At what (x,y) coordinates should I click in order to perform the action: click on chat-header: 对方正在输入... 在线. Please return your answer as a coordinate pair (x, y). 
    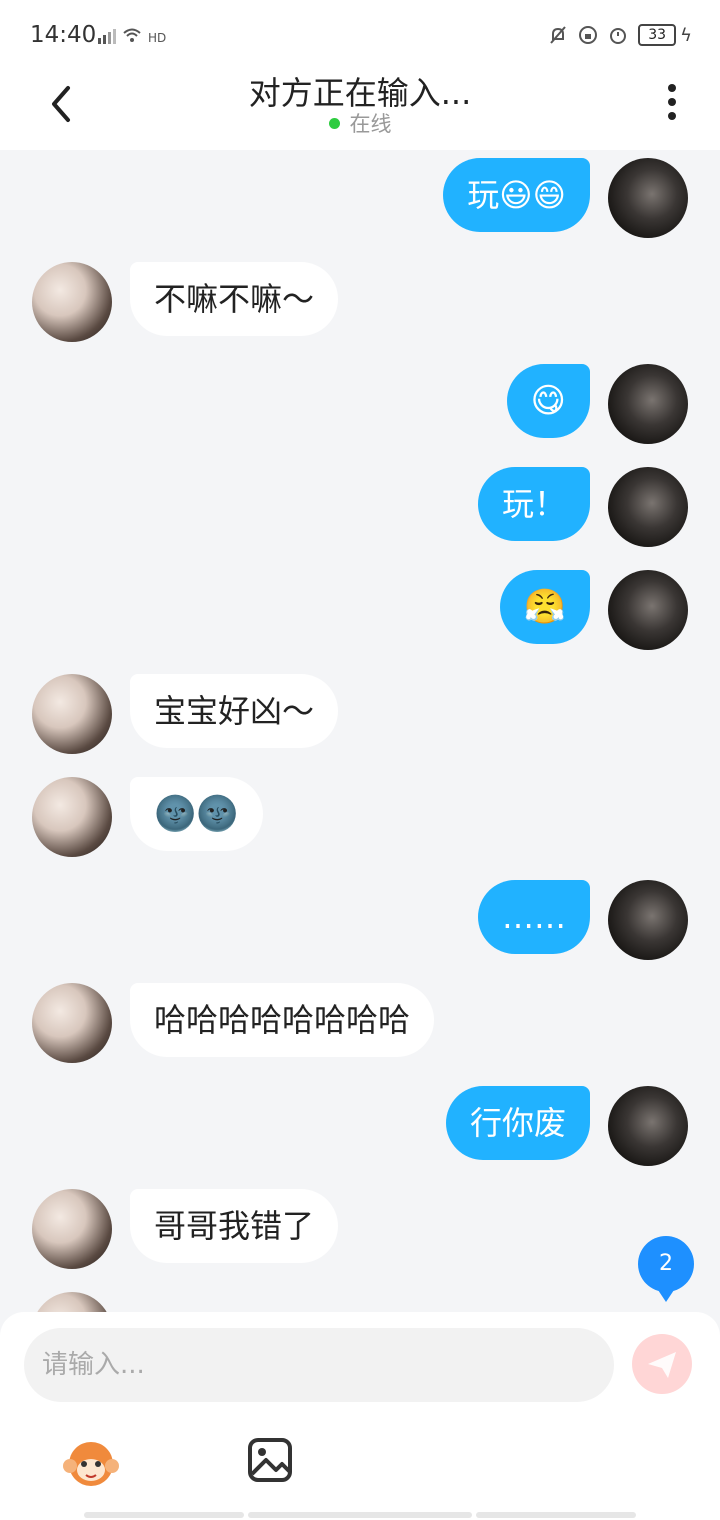
    Looking at the image, I should click on (360, 110).